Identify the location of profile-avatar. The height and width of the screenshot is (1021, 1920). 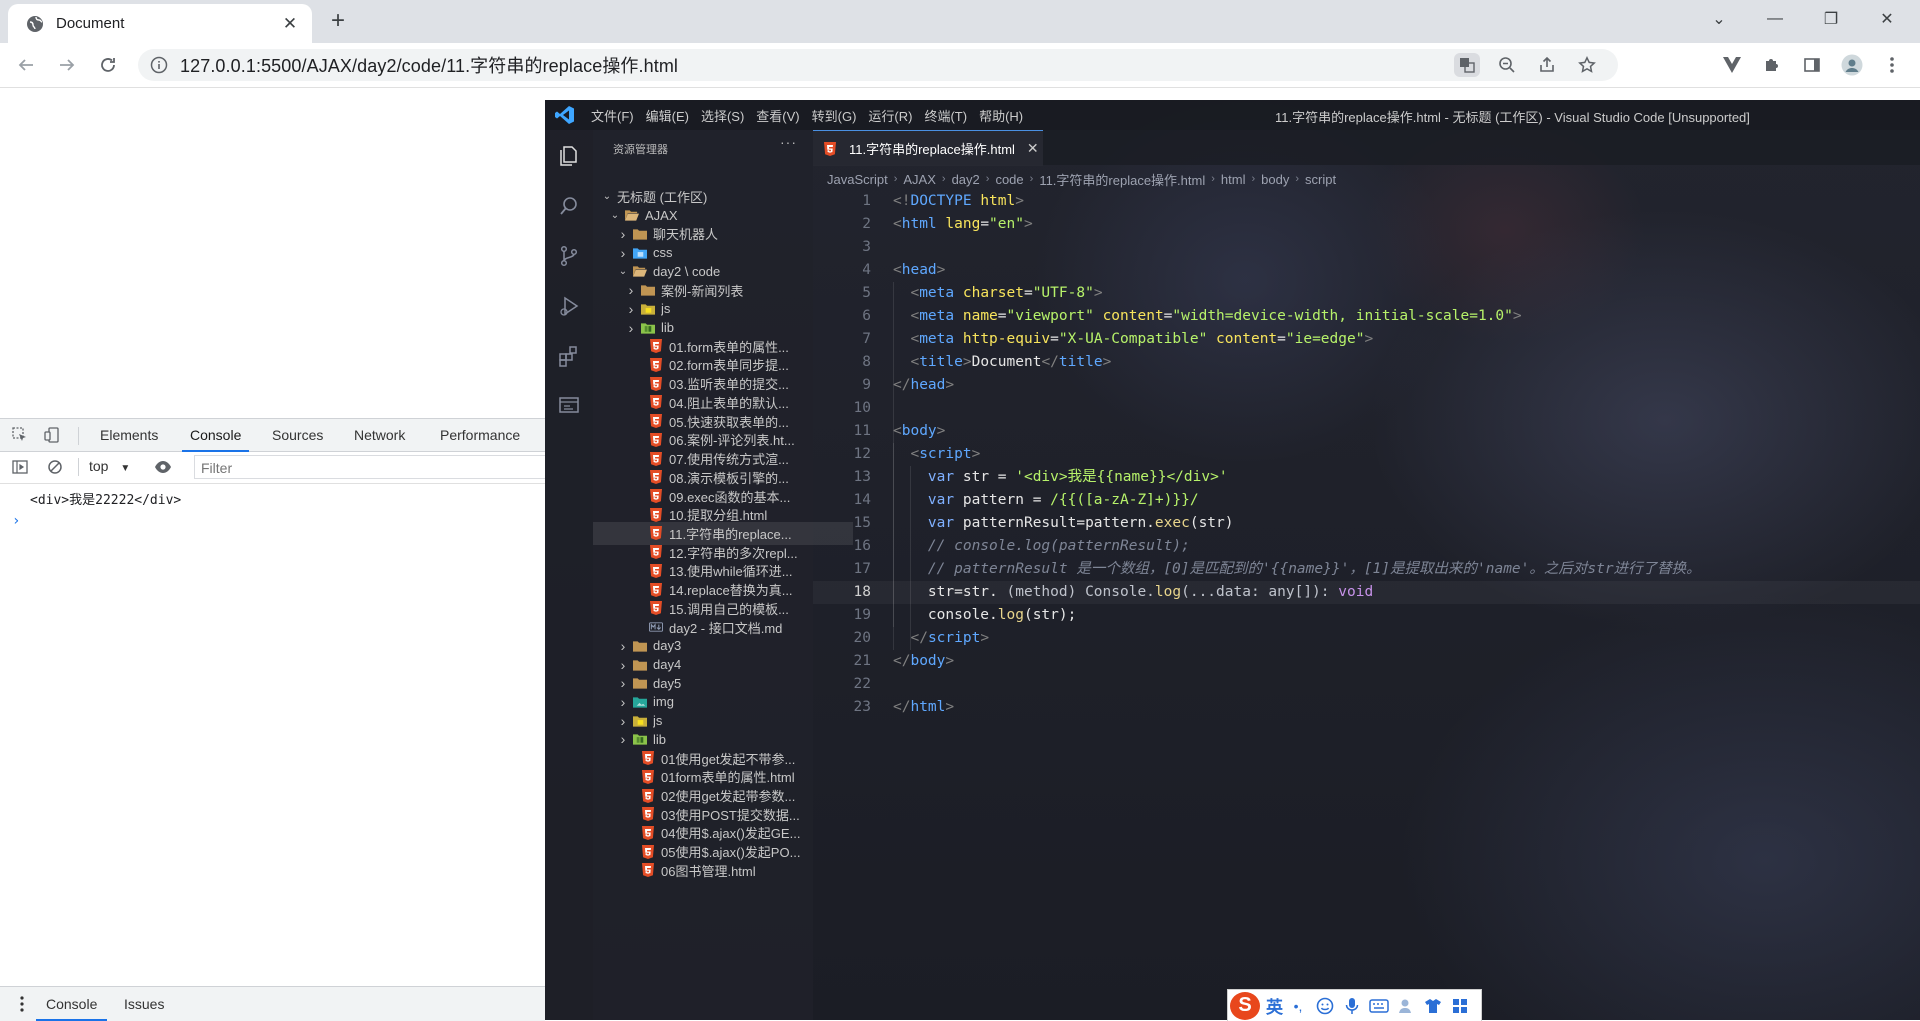
(1852, 65).